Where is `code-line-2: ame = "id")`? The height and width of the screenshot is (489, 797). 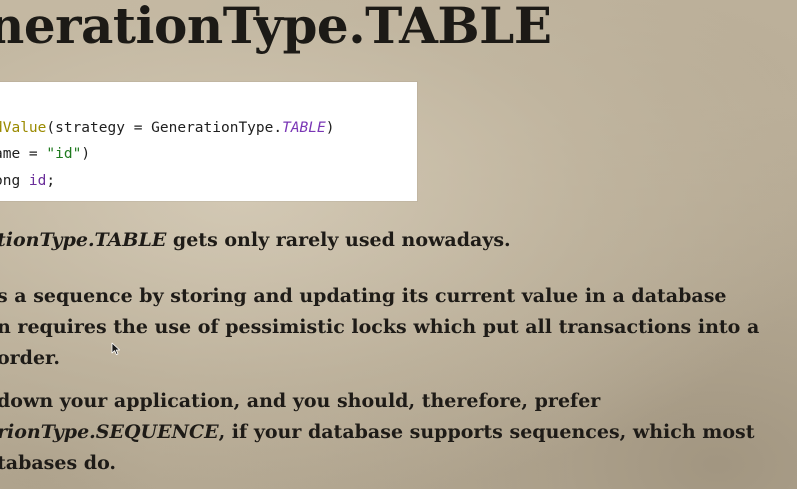 code-line-2: ame = "id") is located at coordinates (45, 154).